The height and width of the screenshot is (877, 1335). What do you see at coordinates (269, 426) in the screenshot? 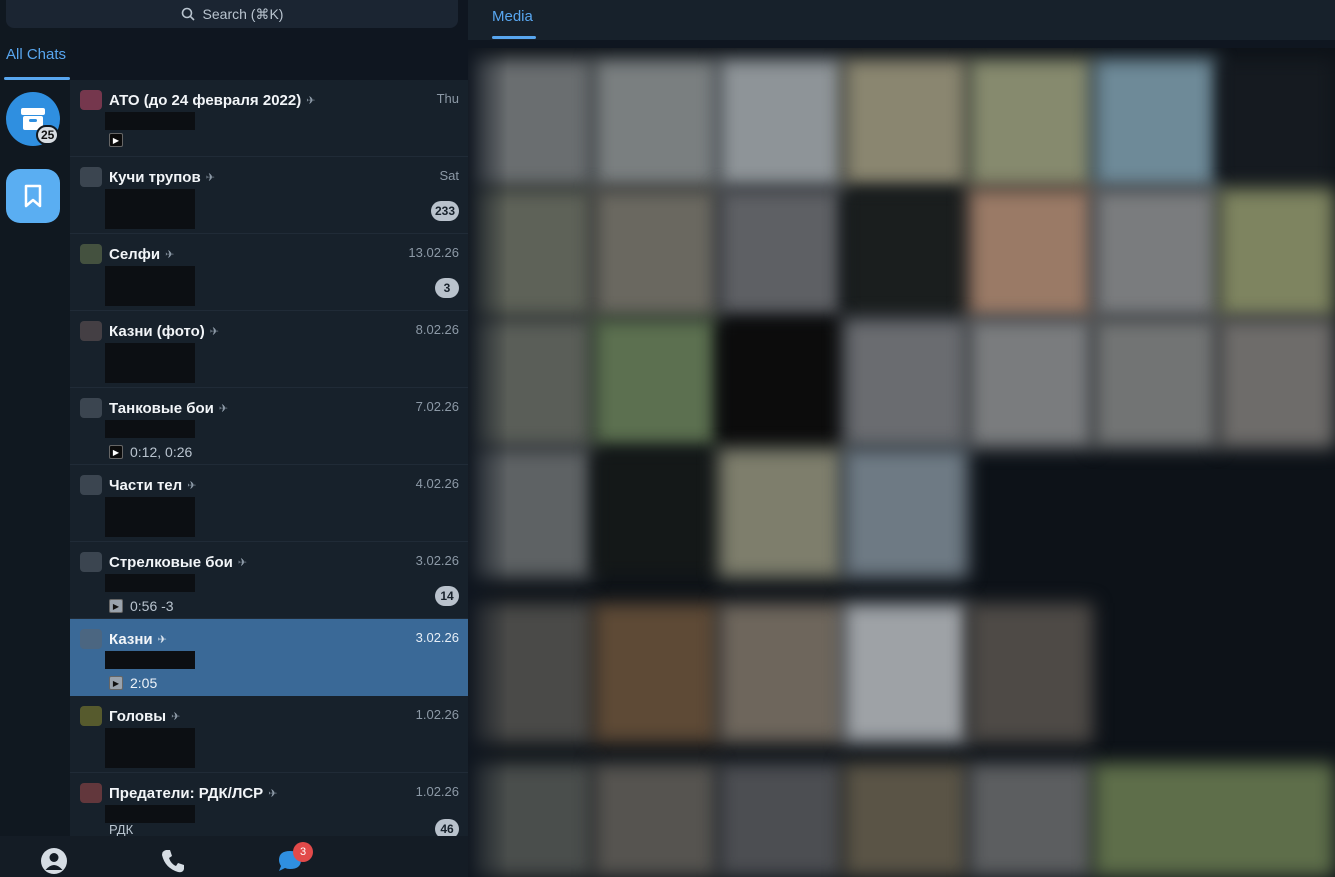
I see `chat-row: Танковые бои ✈ 7.02.26 ▶ 0:12, 0:26` at bounding box center [269, 426].